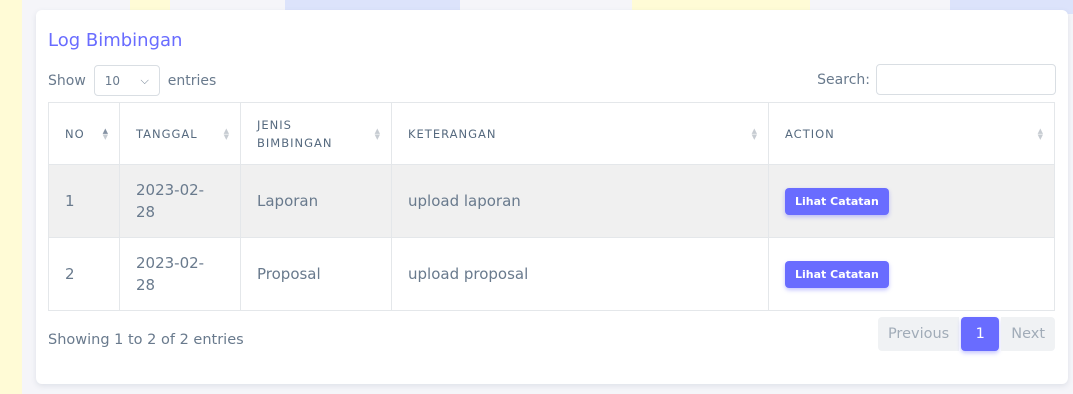 Image resolution: width=1073 pixels, height=394 pixels. Describe the element at coordinates (115, 40) in the screenshot. I see `card-title: Log Bimbingan` at that location.